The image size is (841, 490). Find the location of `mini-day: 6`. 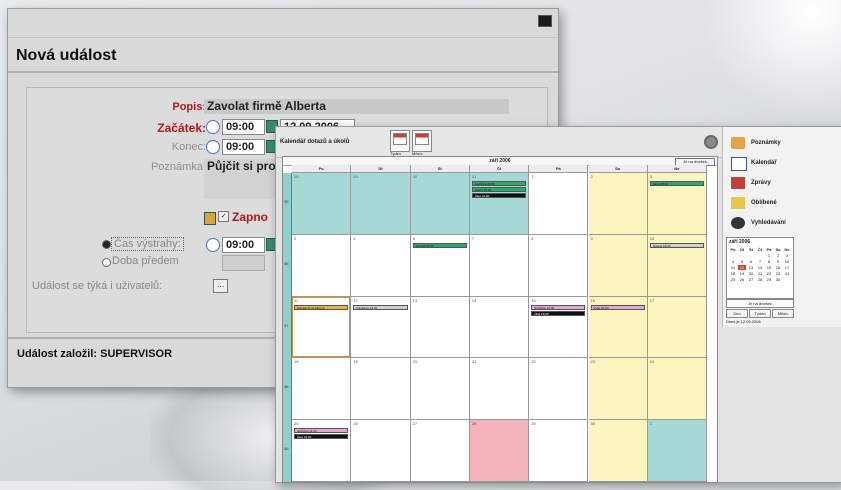

mini-day: 6 is located at coordinates (751, 261).